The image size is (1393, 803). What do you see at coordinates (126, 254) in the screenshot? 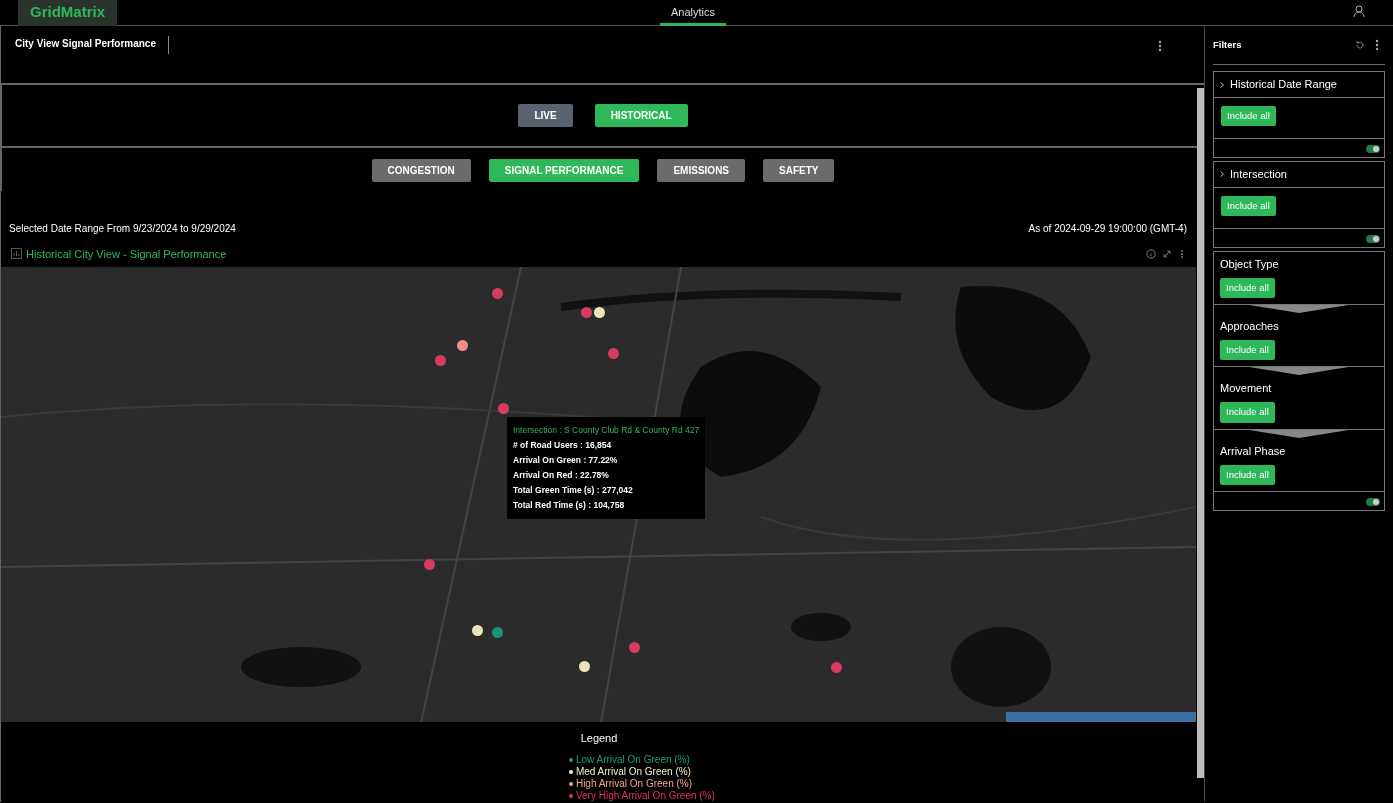
I see `map-title: Historical City View - Signal Performance` at bounding box center [126, 254].